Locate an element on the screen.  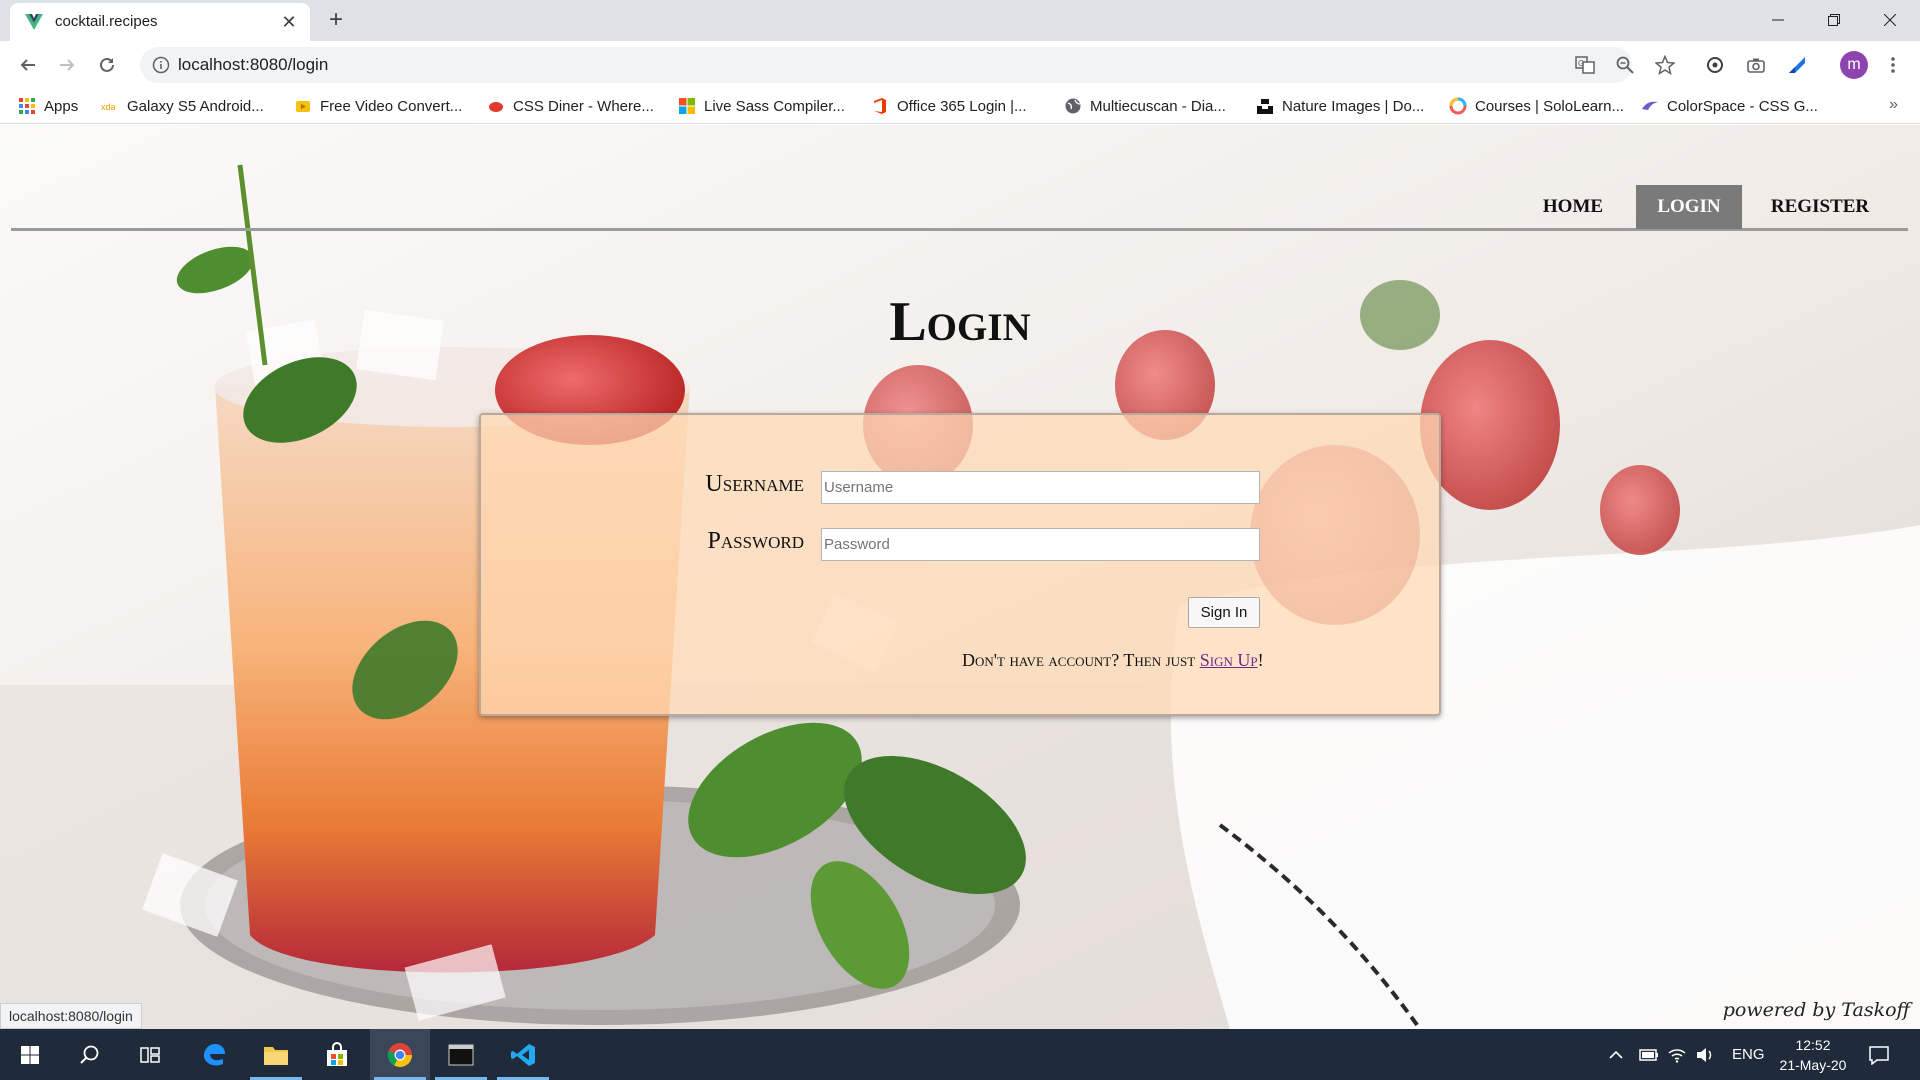
bookmark-star-icon is located at coordinates (1665, 65).